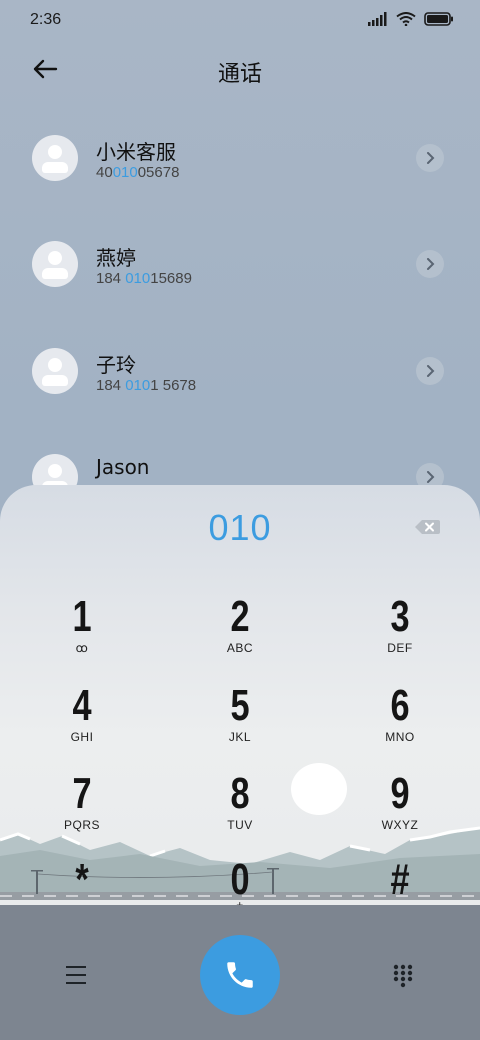  Describe the element at coordinates (144, 278) in the screenshot. I see `contact-number: 184 01015689` at that location.